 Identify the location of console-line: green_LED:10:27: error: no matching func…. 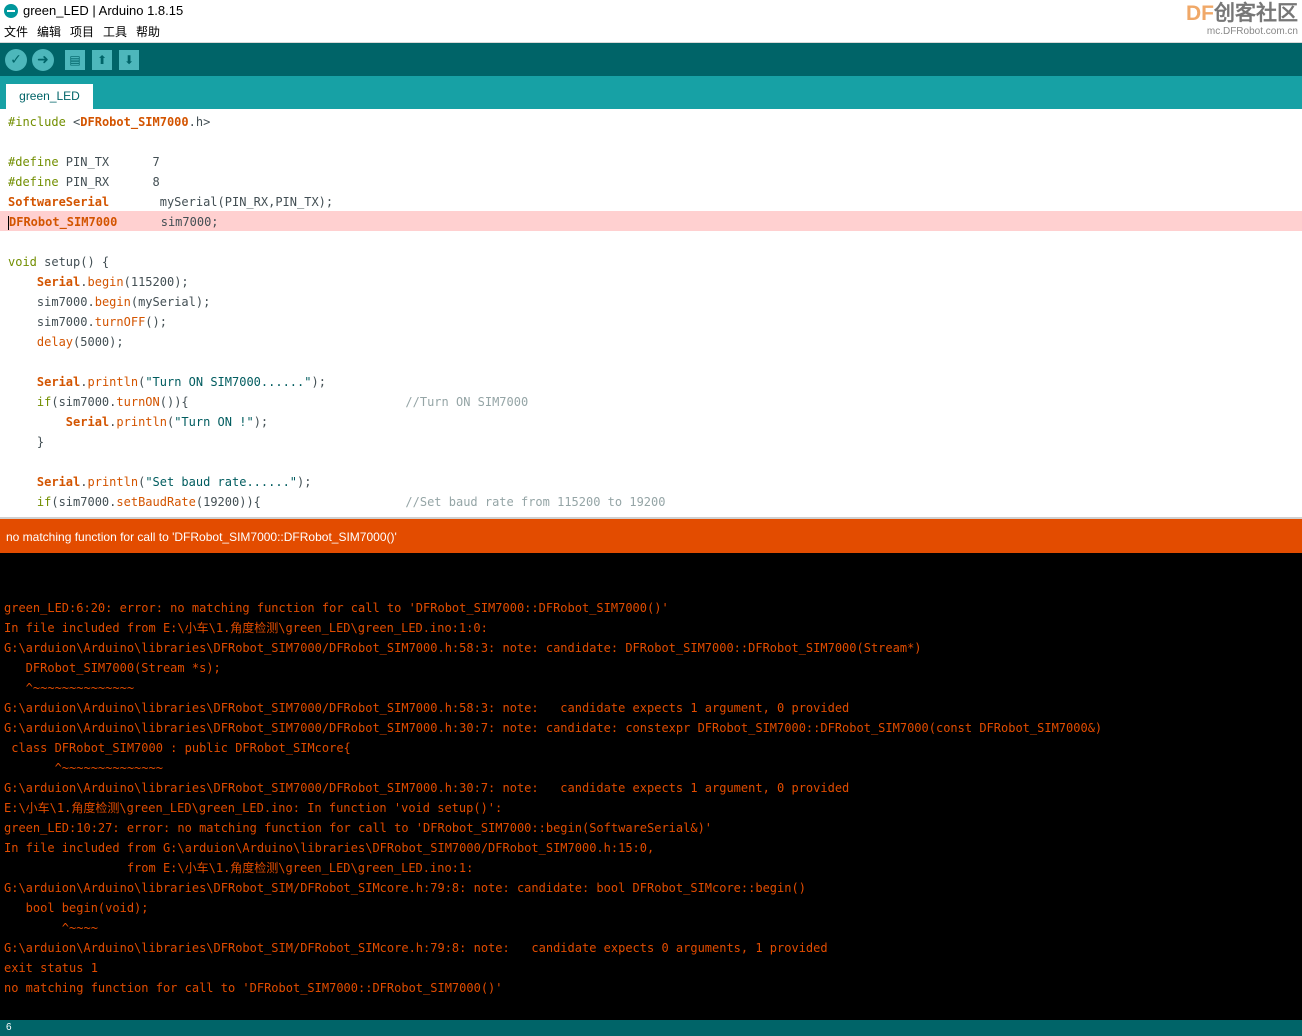
(358, 828).